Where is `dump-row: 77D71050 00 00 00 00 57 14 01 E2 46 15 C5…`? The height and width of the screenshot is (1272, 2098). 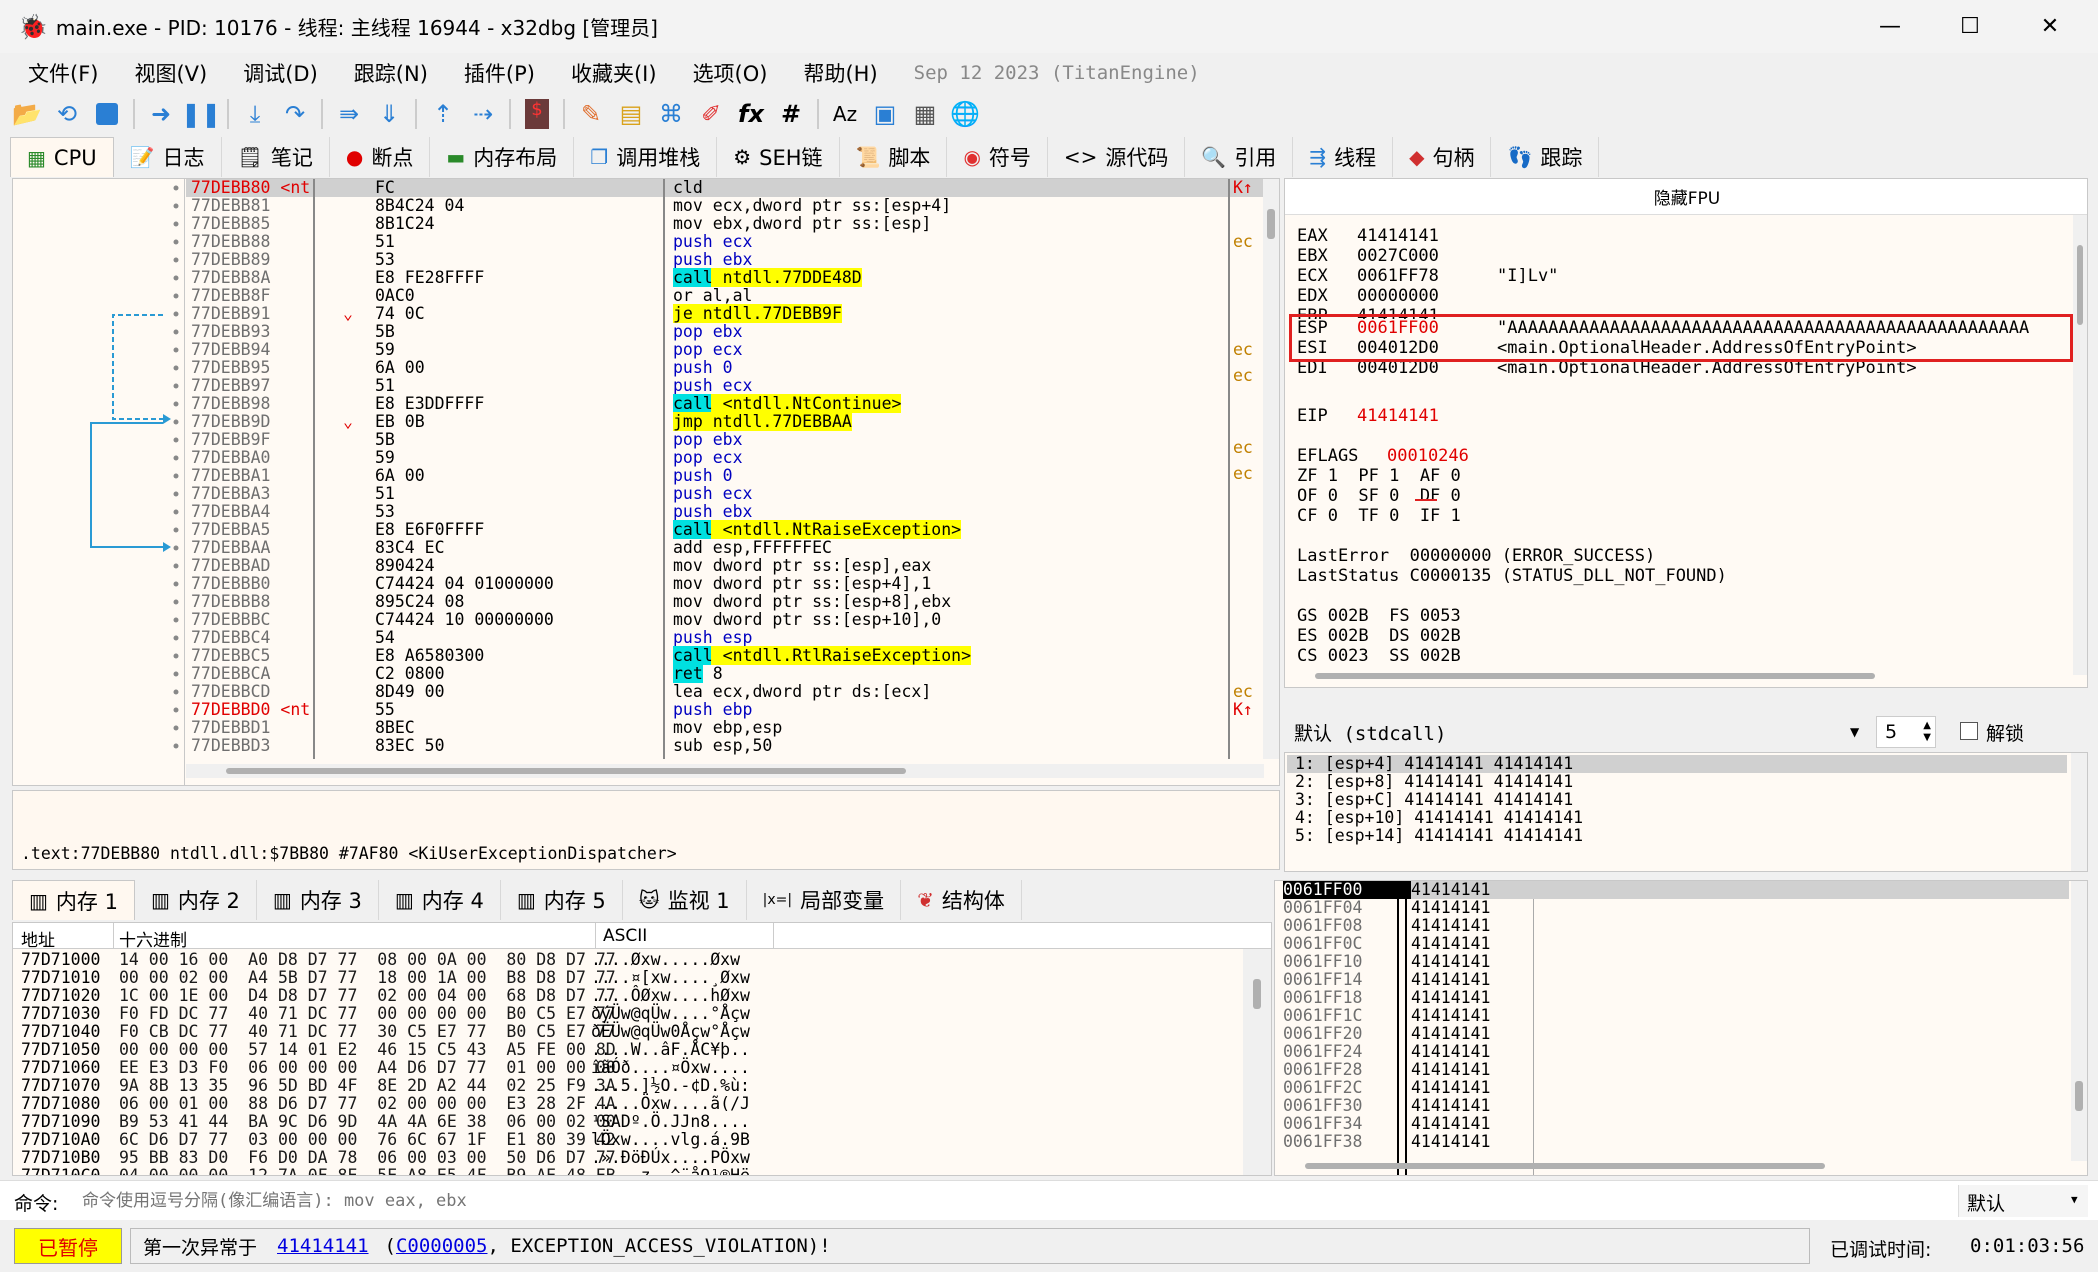
dump-row: 77D71050 00 00 00 00 57 14 01 E2 46 15 C5… is located at coordinates (385, 1050).